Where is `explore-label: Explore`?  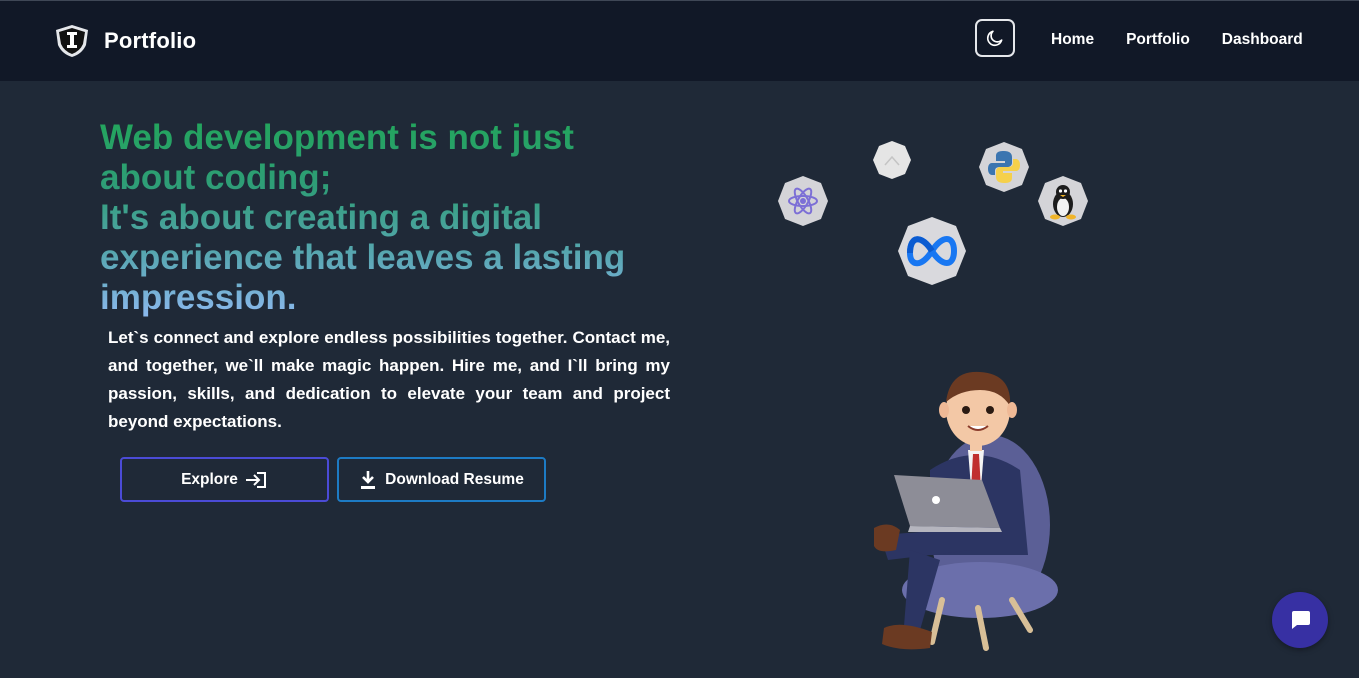
explore-label: Explore is located at coordinates (209, 479).